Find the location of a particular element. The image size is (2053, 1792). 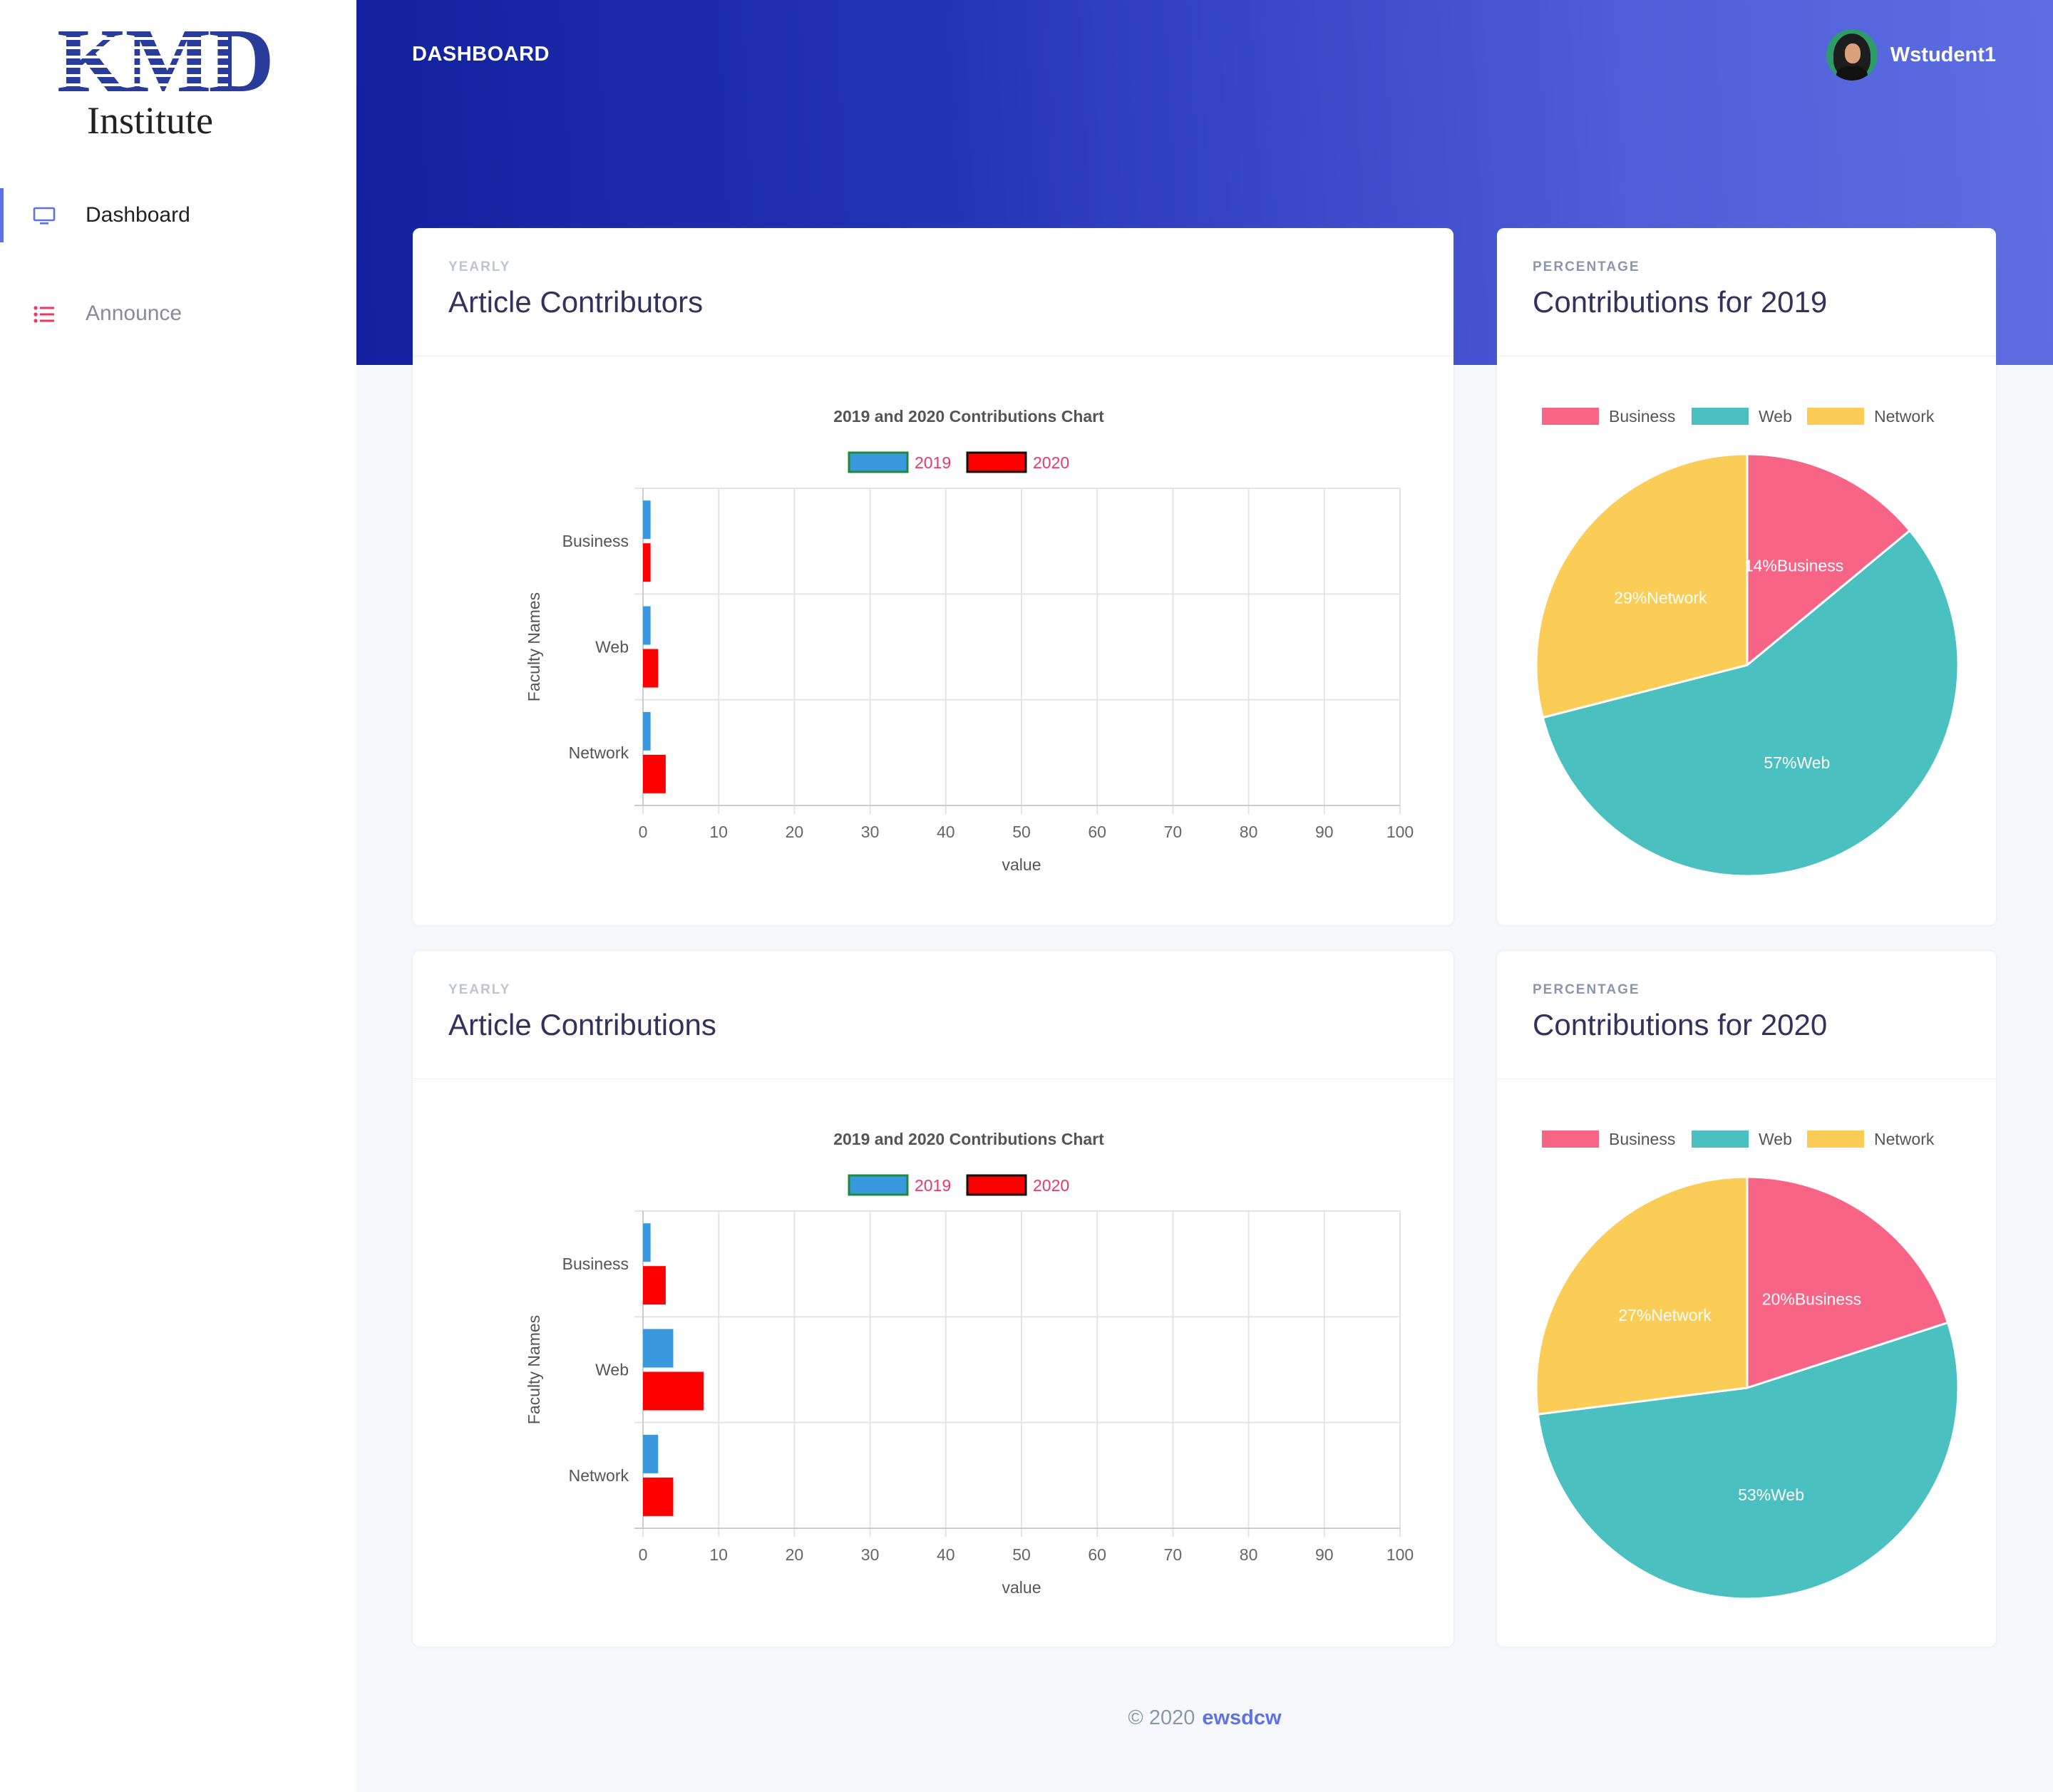

pie-slice-label: 53%Web is located at coordinates (1771, 1494).